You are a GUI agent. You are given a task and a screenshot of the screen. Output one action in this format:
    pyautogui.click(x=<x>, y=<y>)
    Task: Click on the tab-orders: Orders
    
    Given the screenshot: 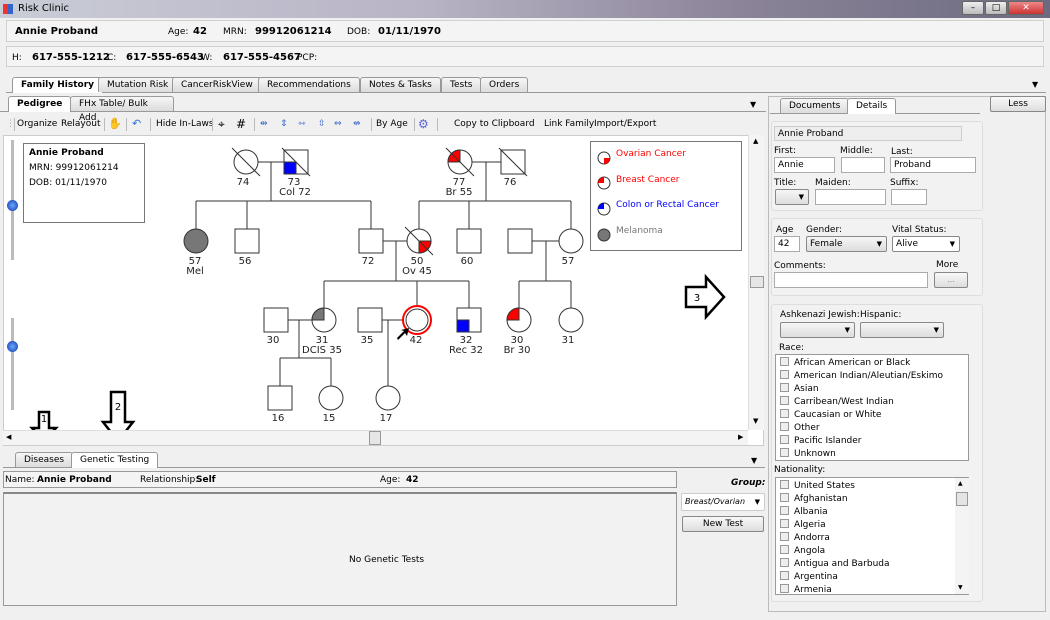 What is the action you would take?
    pyautogui.click(x=504, y=84)
    